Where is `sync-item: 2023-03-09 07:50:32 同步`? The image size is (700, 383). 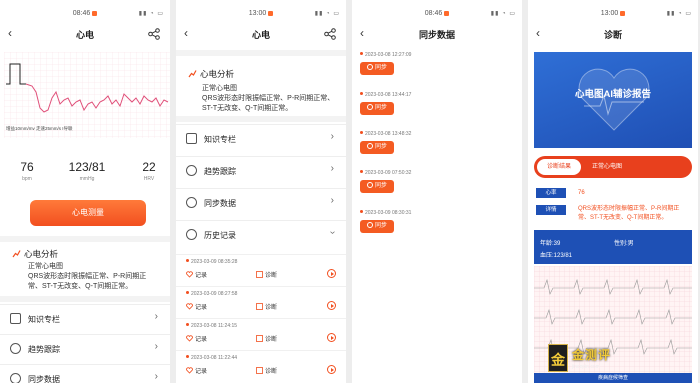 sync-item: 2023-03-09 07:50:32 同步 is located at coordinates (385, 181).